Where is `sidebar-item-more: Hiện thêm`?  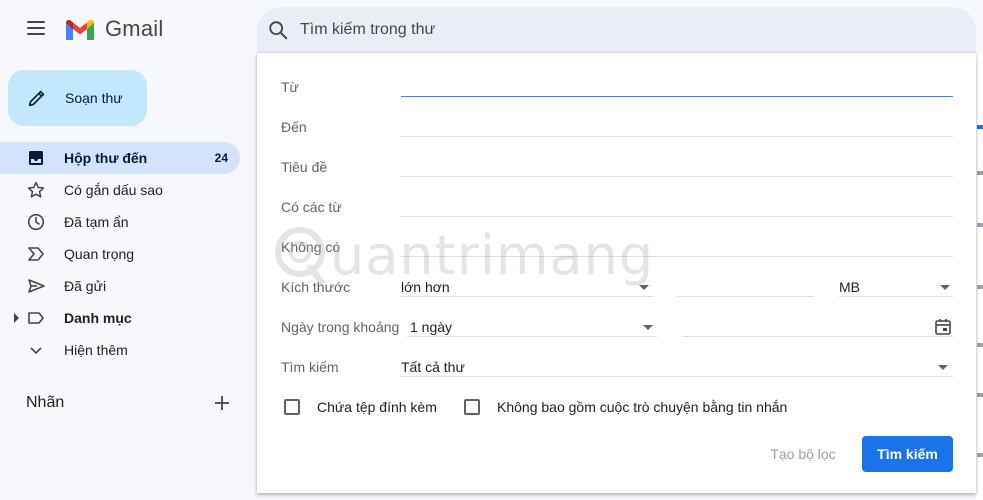 sidebar-item-more: Hiện thêm is located at coordinates (120, 350).